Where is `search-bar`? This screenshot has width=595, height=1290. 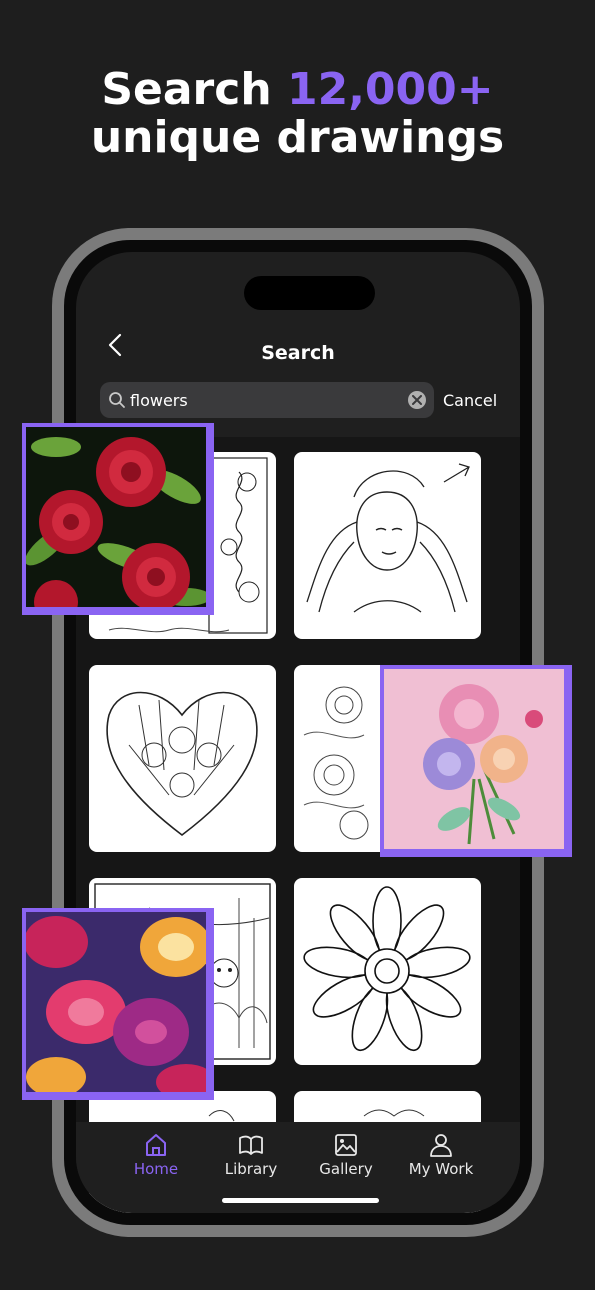
search-bar is located at coordinates (267, 400).